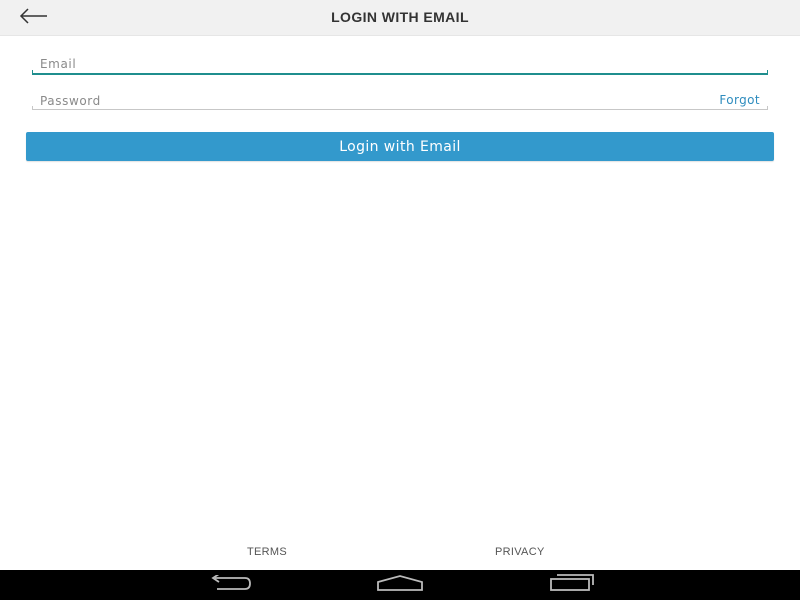 This screenshot has width=800, height=600. I want to click on nav-home-icon, so click(400, 585).